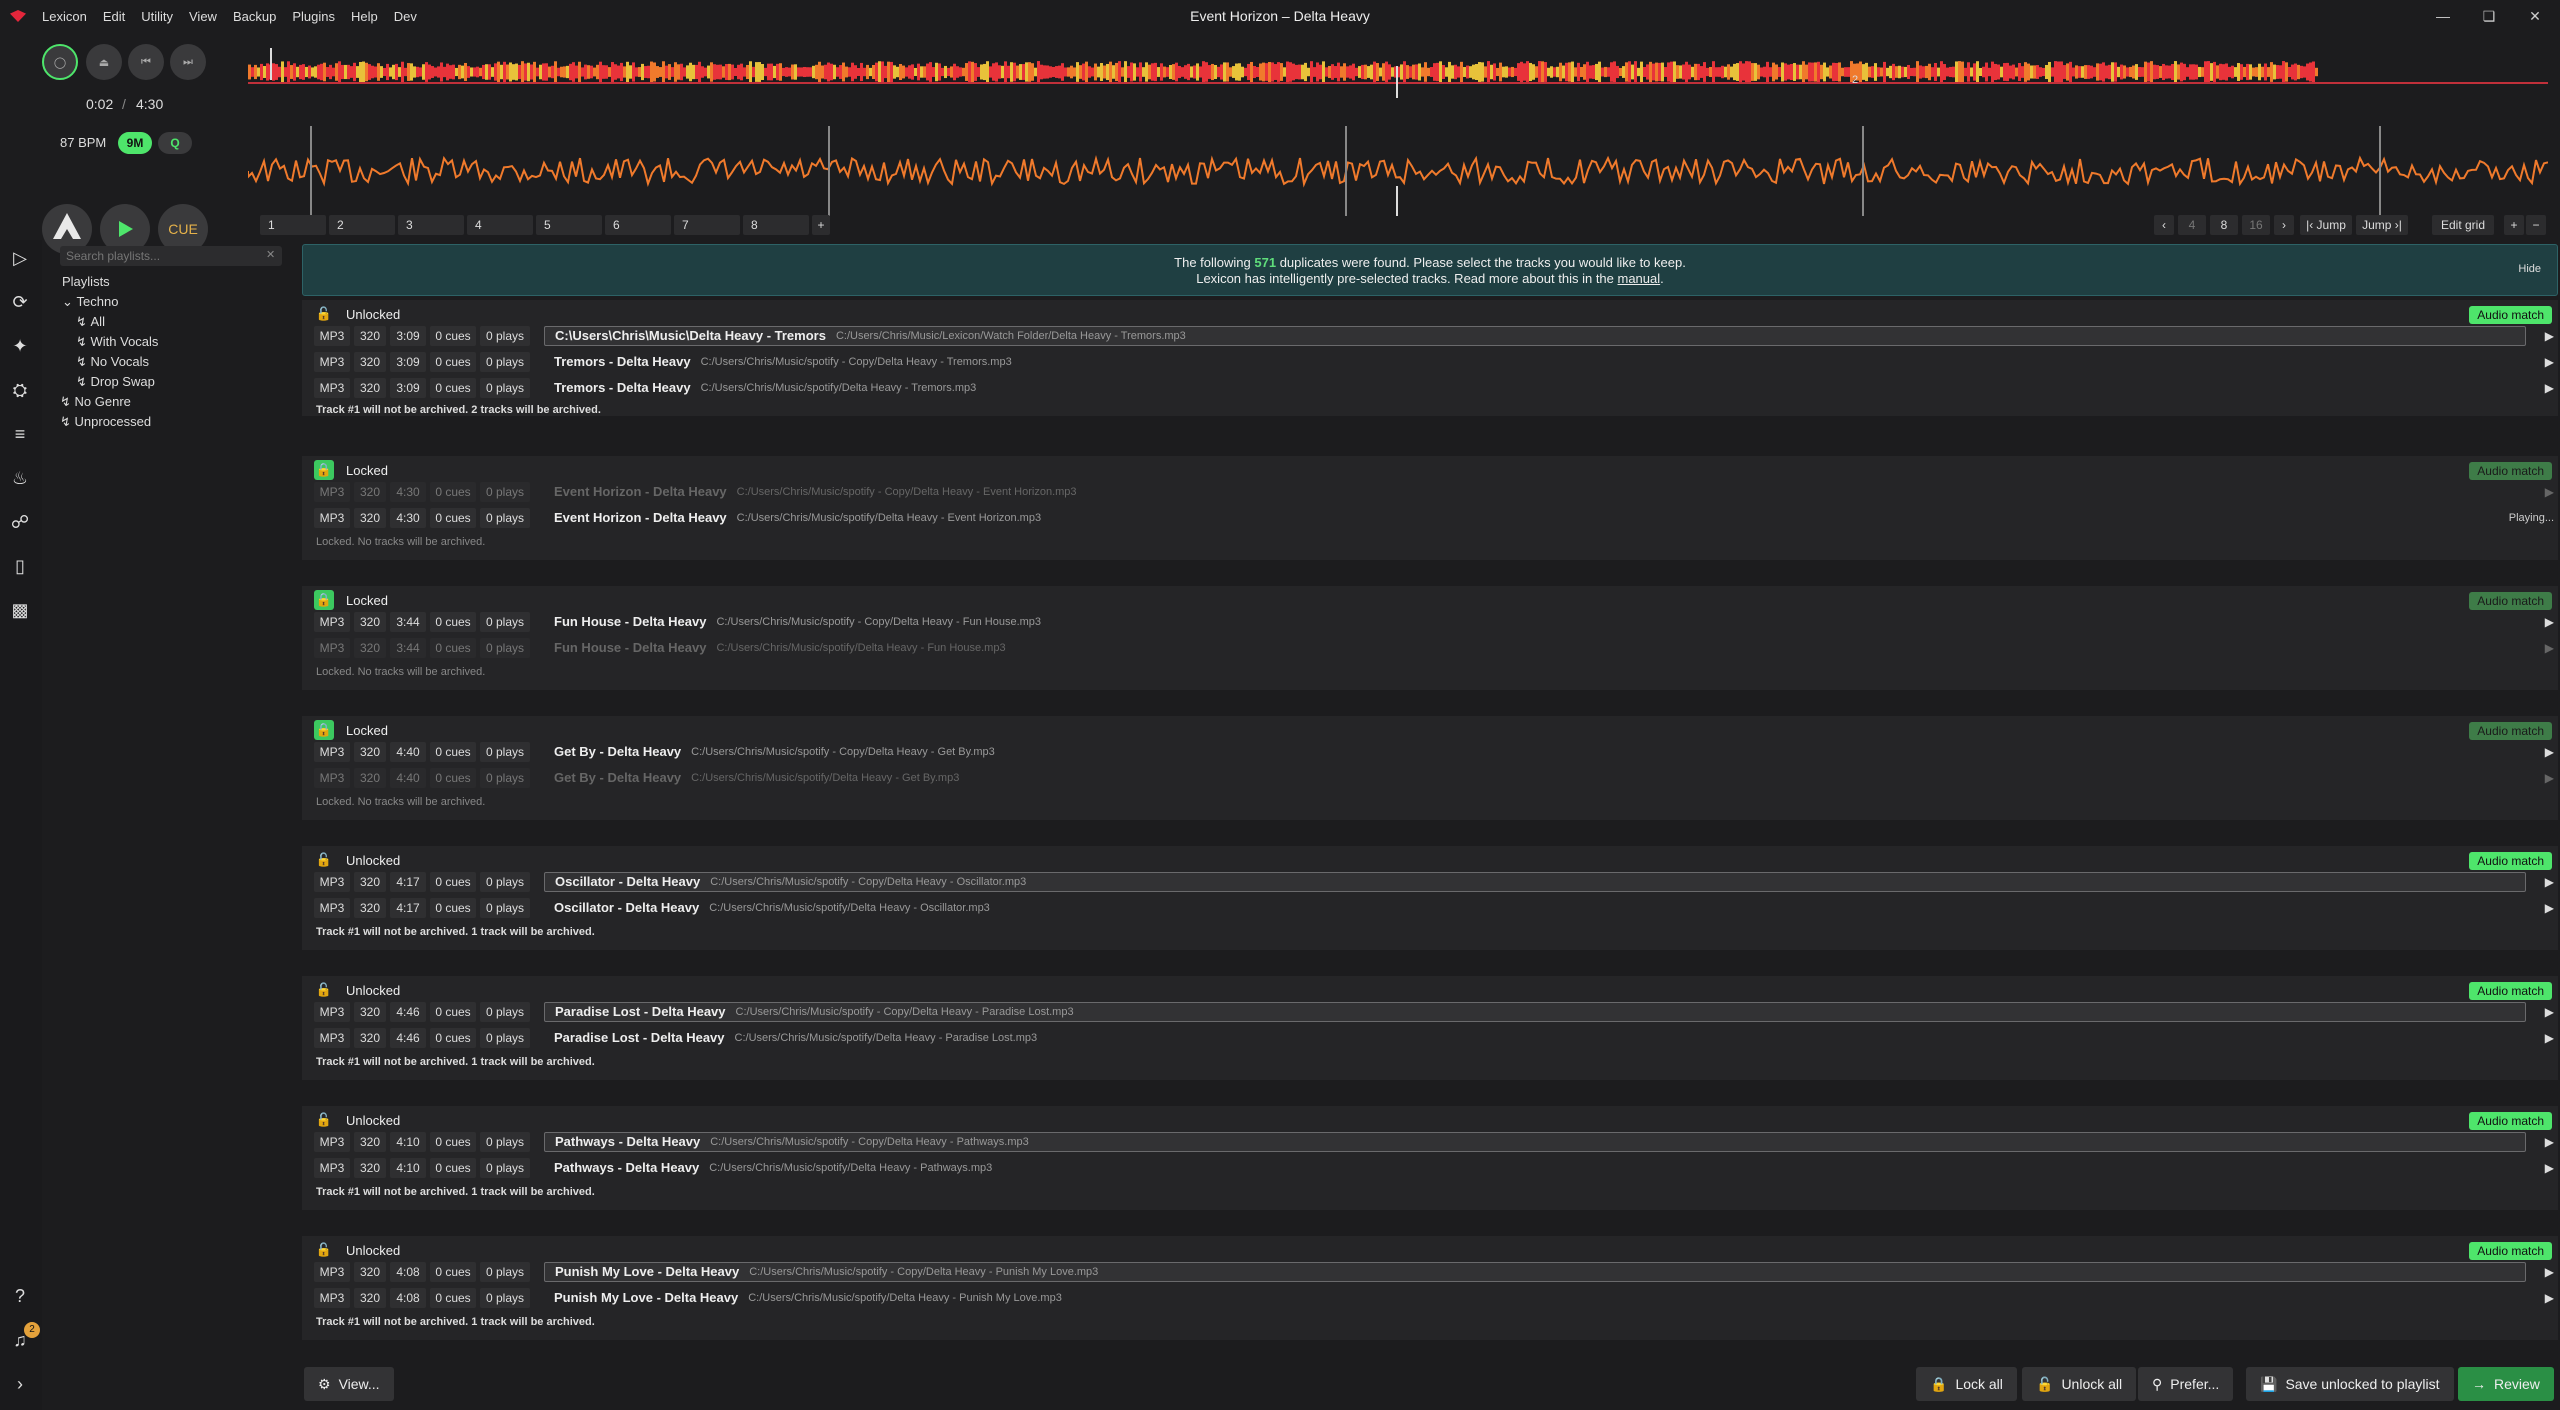  Describe the element at coordinates (203, 16) in the screenshot. I see `menu-view: View` at that location.